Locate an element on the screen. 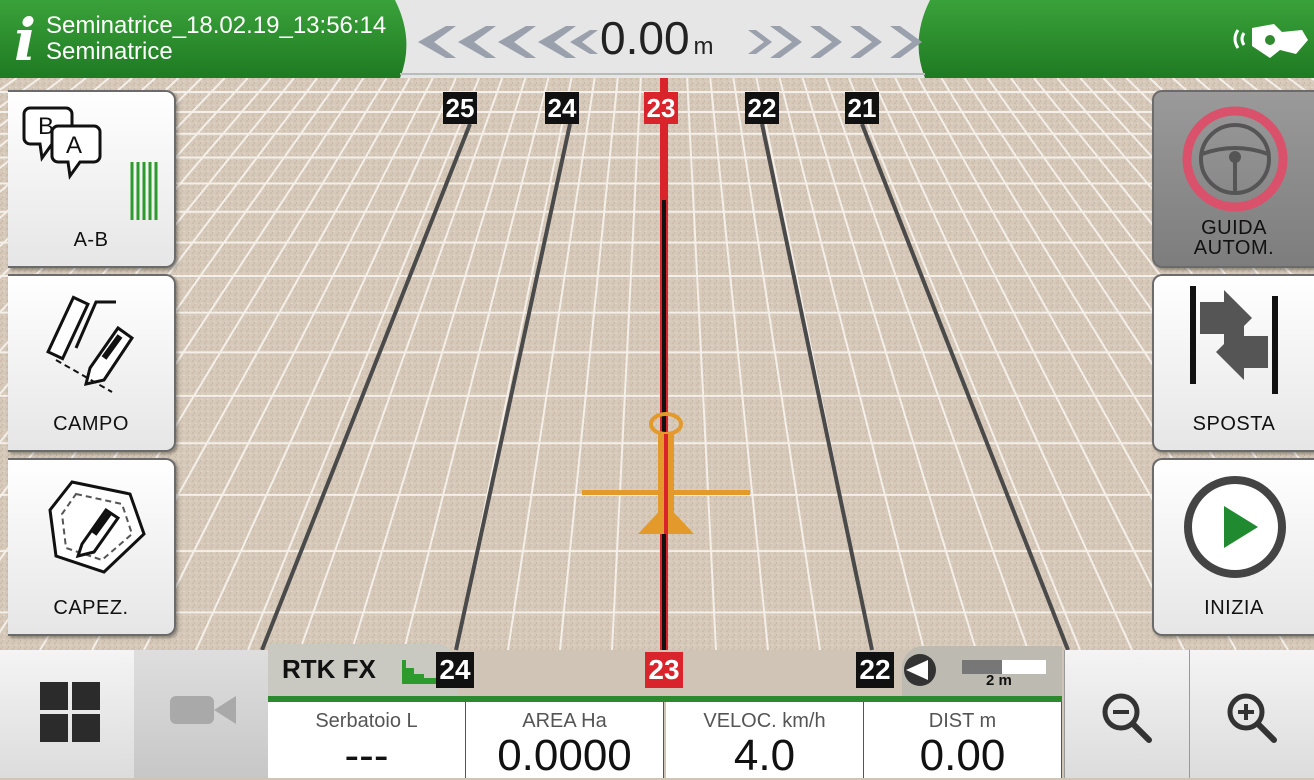  bottom-row-flag-22: 22 is located at coordinates (875, 670).